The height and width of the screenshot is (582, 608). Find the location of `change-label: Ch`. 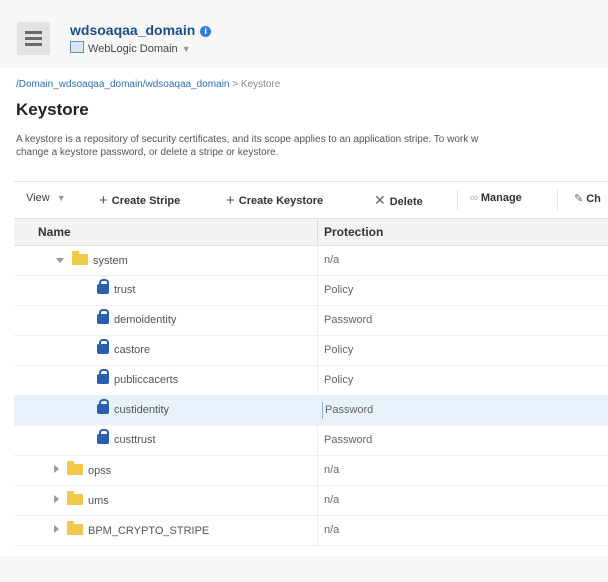

change-label: Ch is located at coordinates (593, 199).